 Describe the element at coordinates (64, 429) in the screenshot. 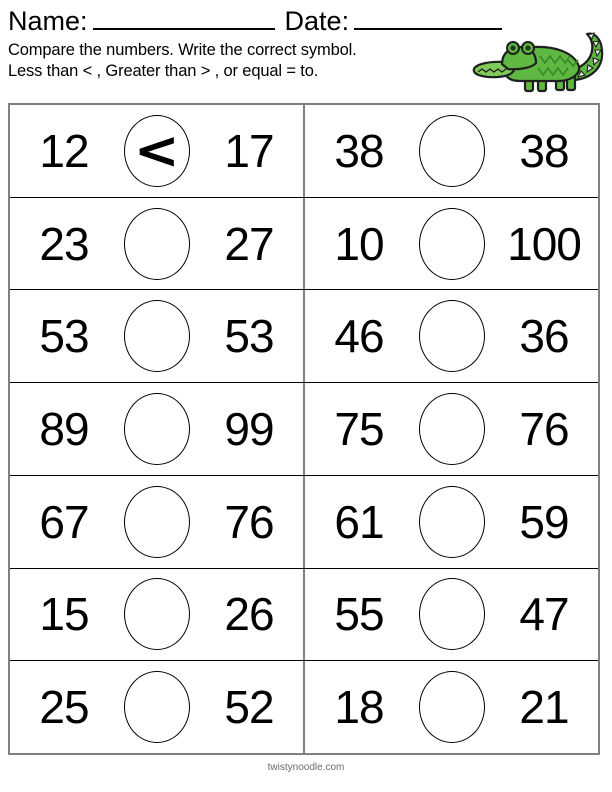

I see `first-number: 89` at that location.